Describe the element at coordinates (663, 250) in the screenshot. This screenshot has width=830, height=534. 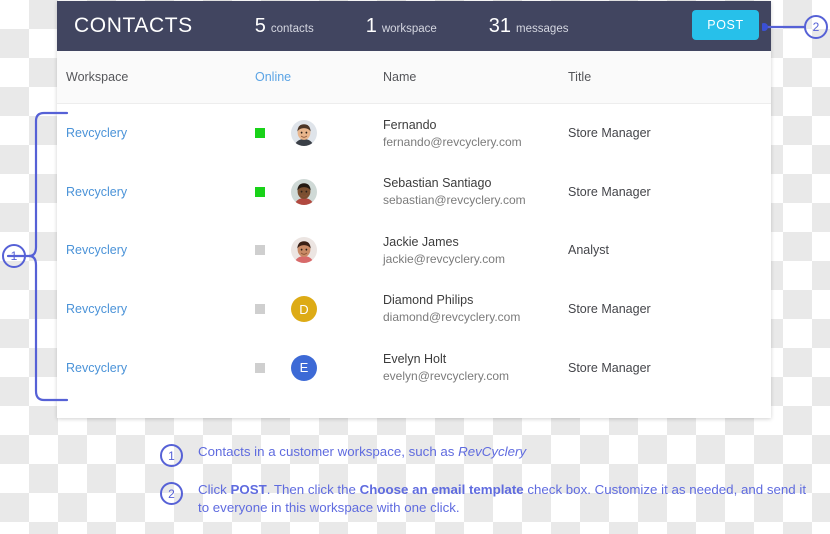
I see `cell-title: Analyst` at that location.